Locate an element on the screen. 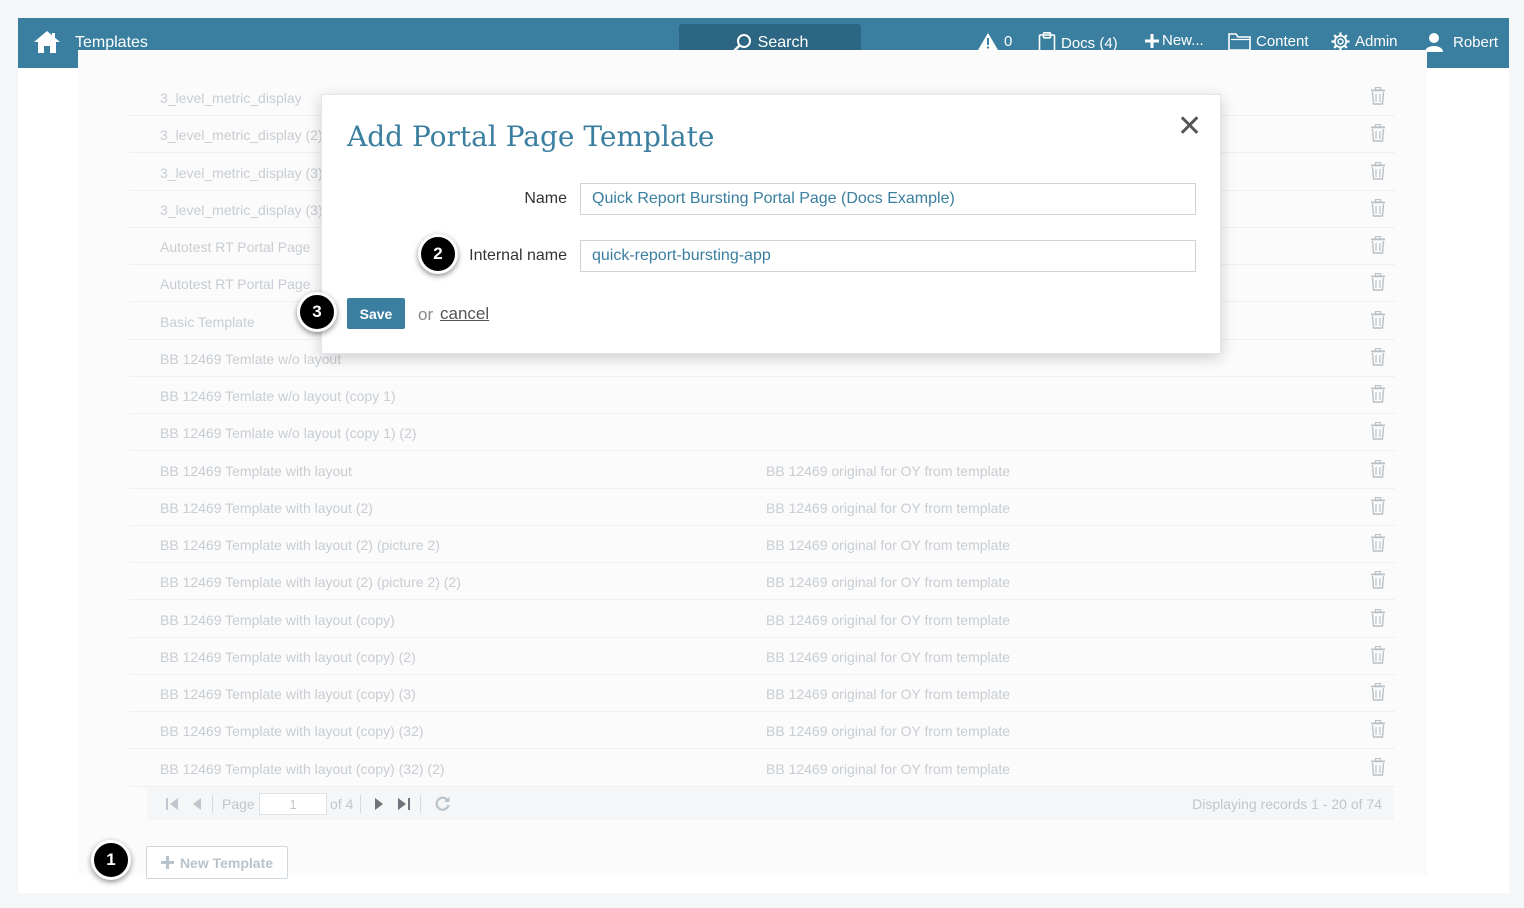 The height and width of the screenshot is (908, 1524). next-page-icon is located at coordinates (379, 804).